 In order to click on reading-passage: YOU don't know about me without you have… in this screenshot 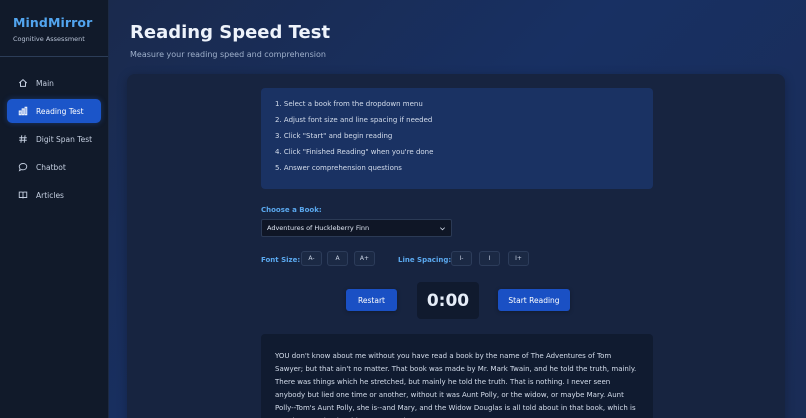, I will do `click(457, 376)`.